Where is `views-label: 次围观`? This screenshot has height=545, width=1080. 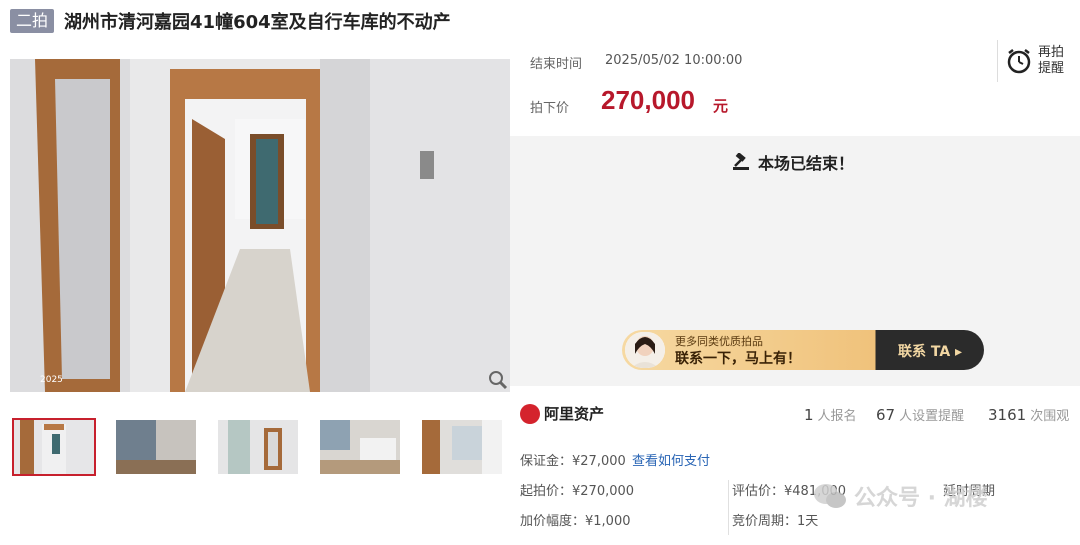
views-label: 次围观 is located at coordinates (1050, 416).